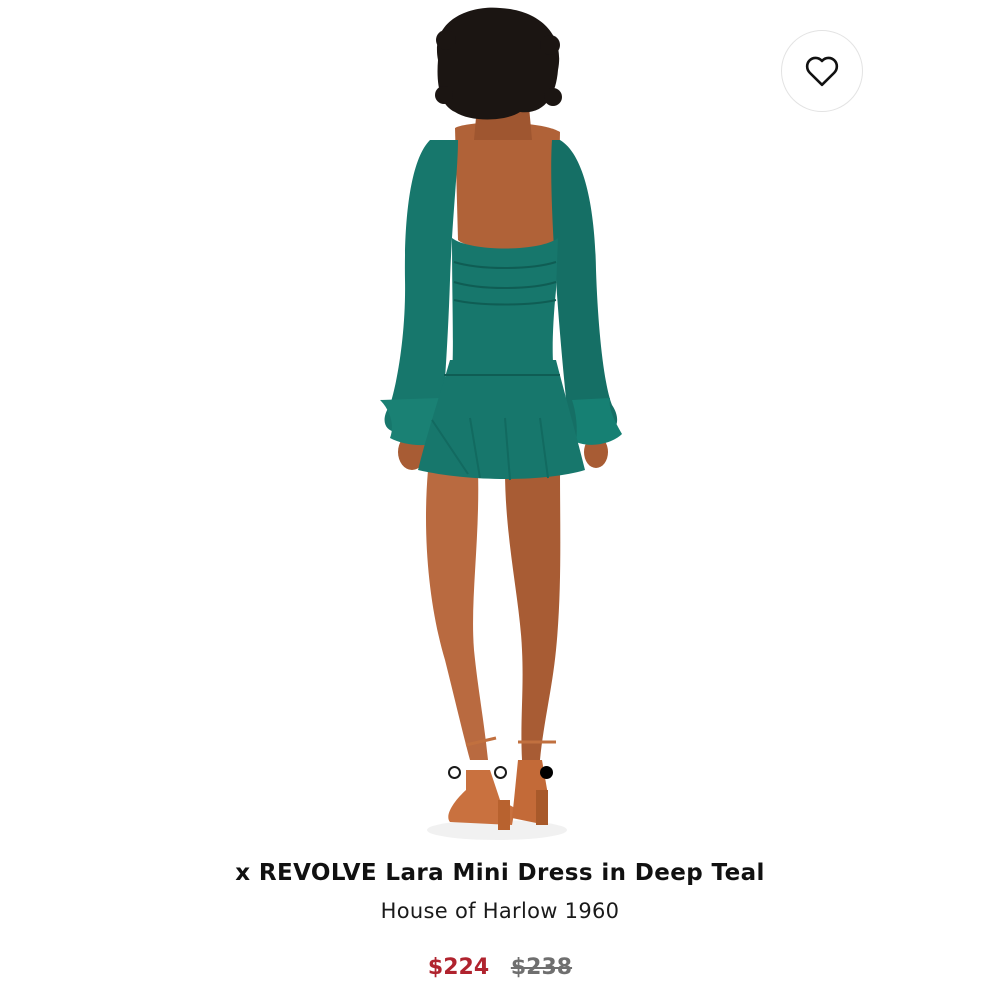 The image size is (1000, 1000). What do you see at coordinates (500, 911) in the screenshot?
I see `product-brand: House of Harlow 1960` at bounding box center [500, 911].